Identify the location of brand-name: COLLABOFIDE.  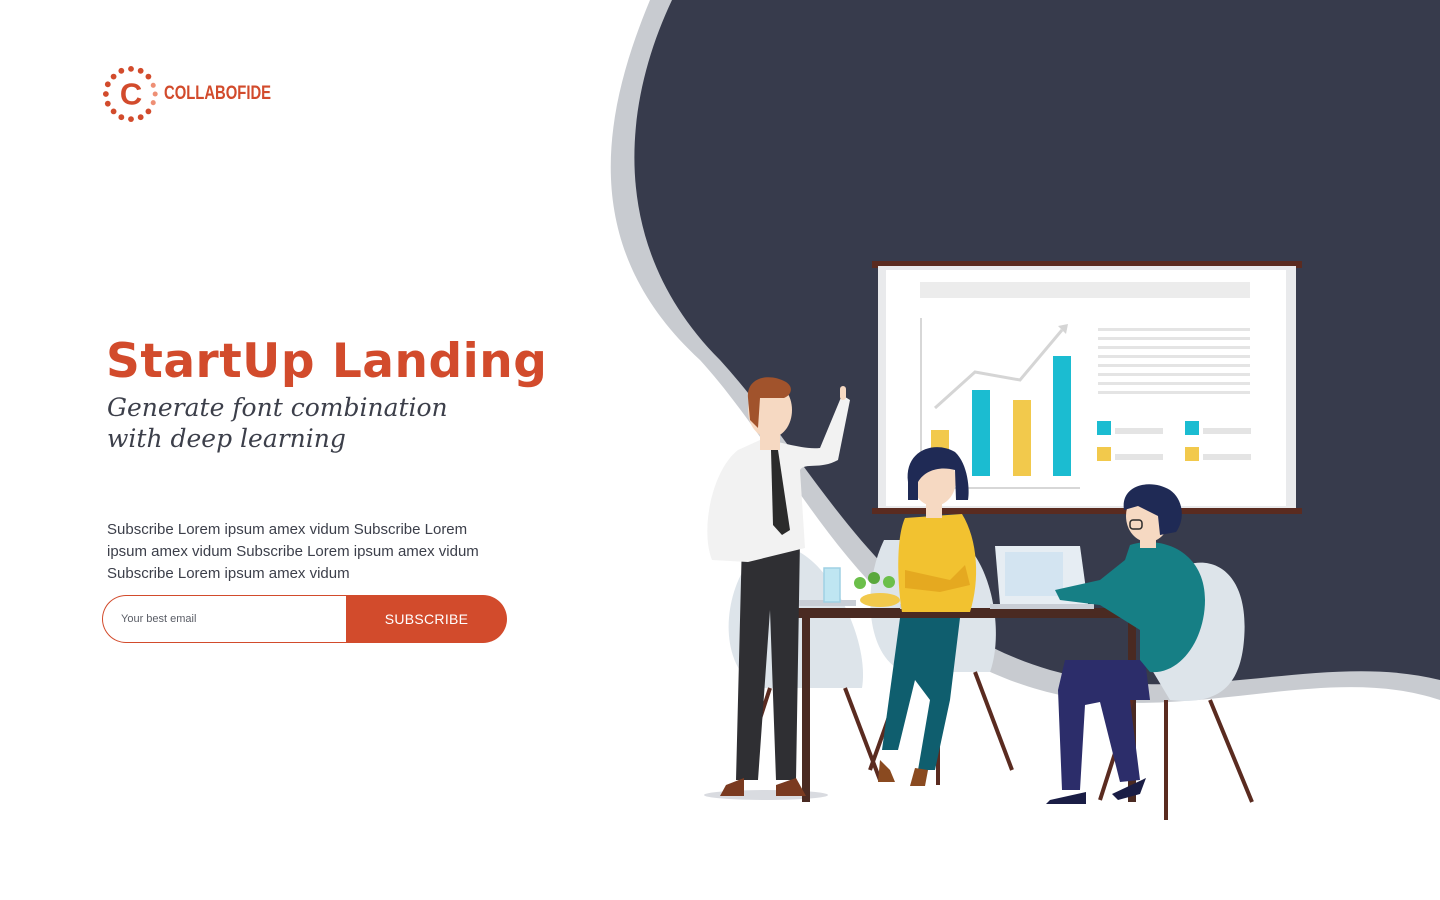
(218, 93).